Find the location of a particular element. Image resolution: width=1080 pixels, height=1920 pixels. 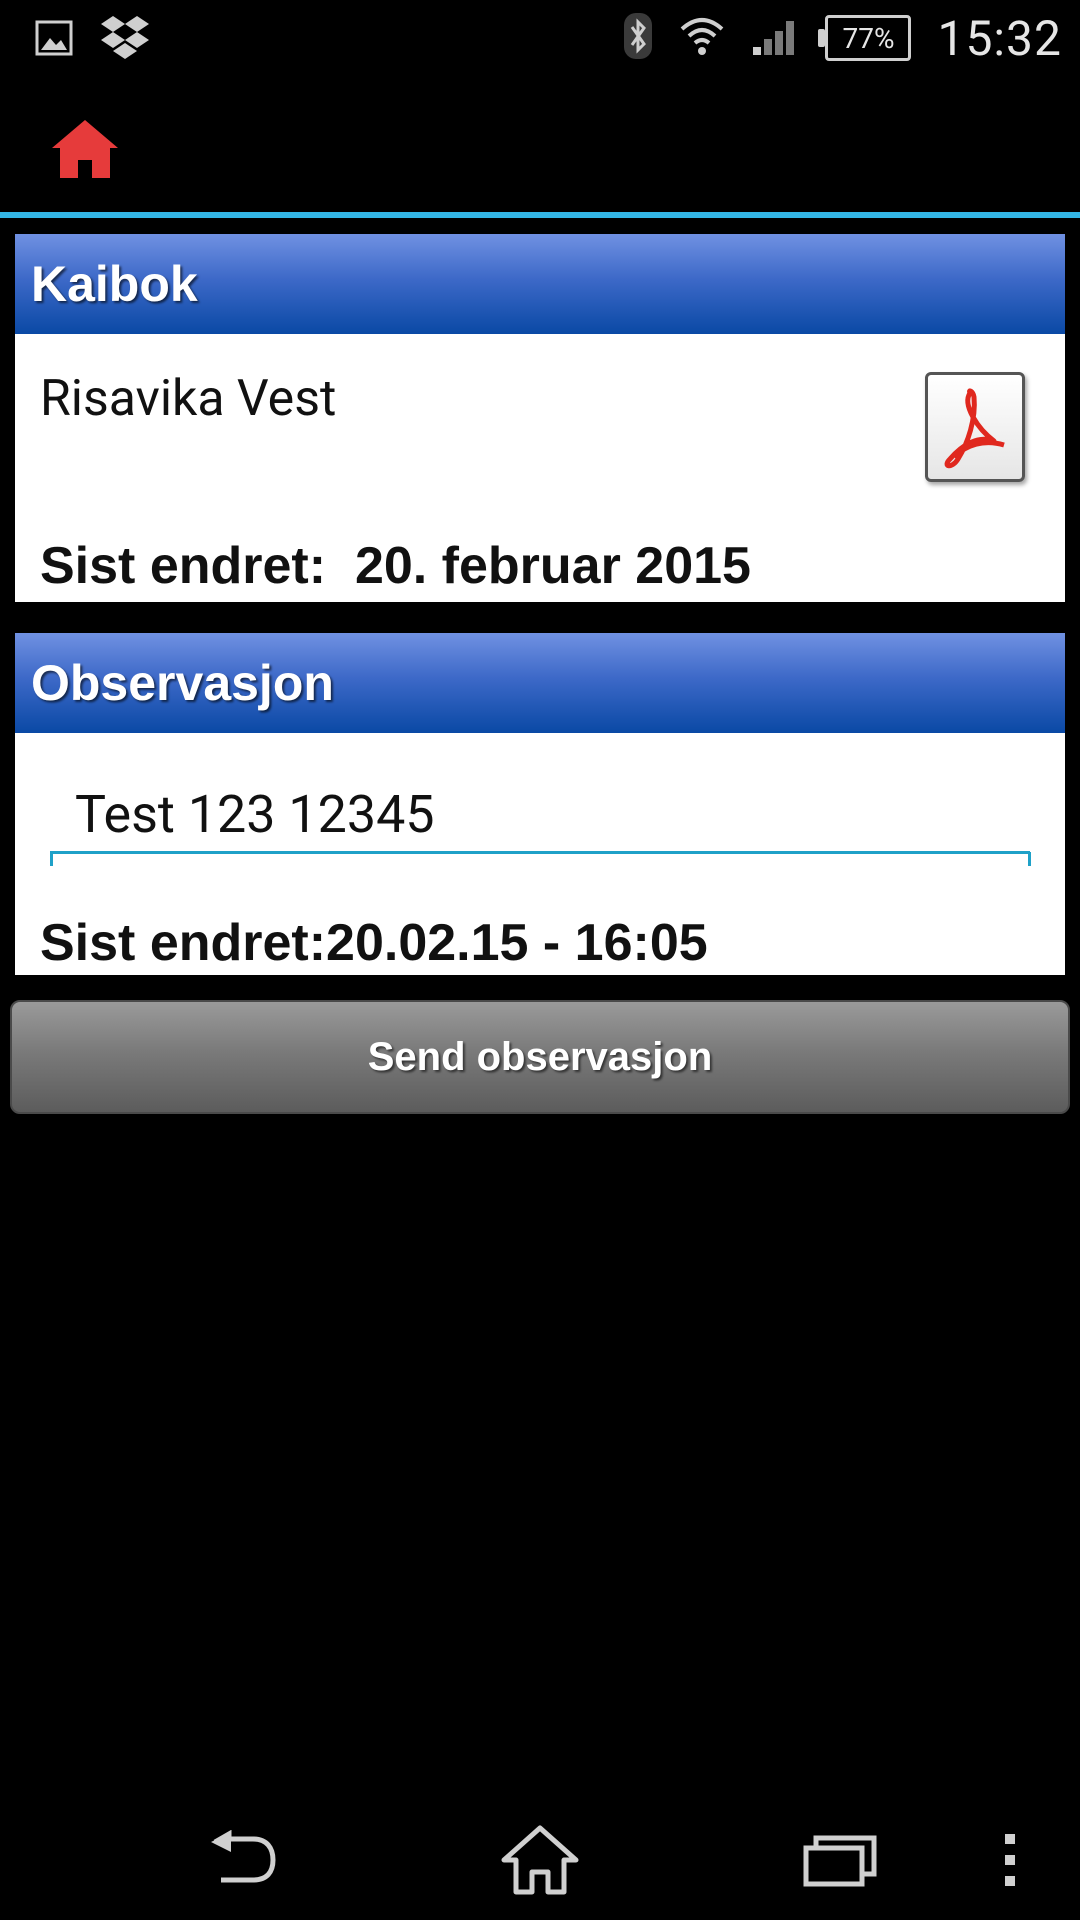

dropbox-icon is located at coordinates (125, 40).